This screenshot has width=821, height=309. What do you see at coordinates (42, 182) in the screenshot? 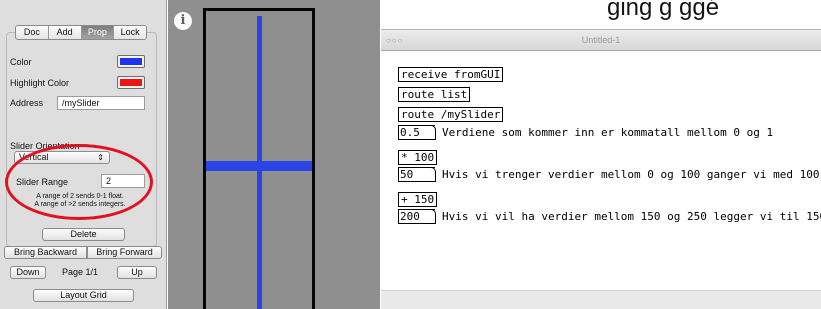
I see `slider-range-label: Slider Range` at bounding box center [42, 182].